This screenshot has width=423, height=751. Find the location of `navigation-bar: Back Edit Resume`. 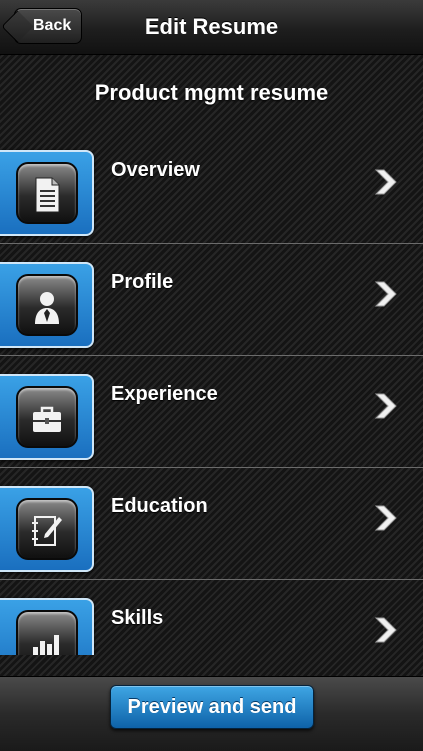

navigation-bar: Back Edit Resume is located at coordinates (211, 27).